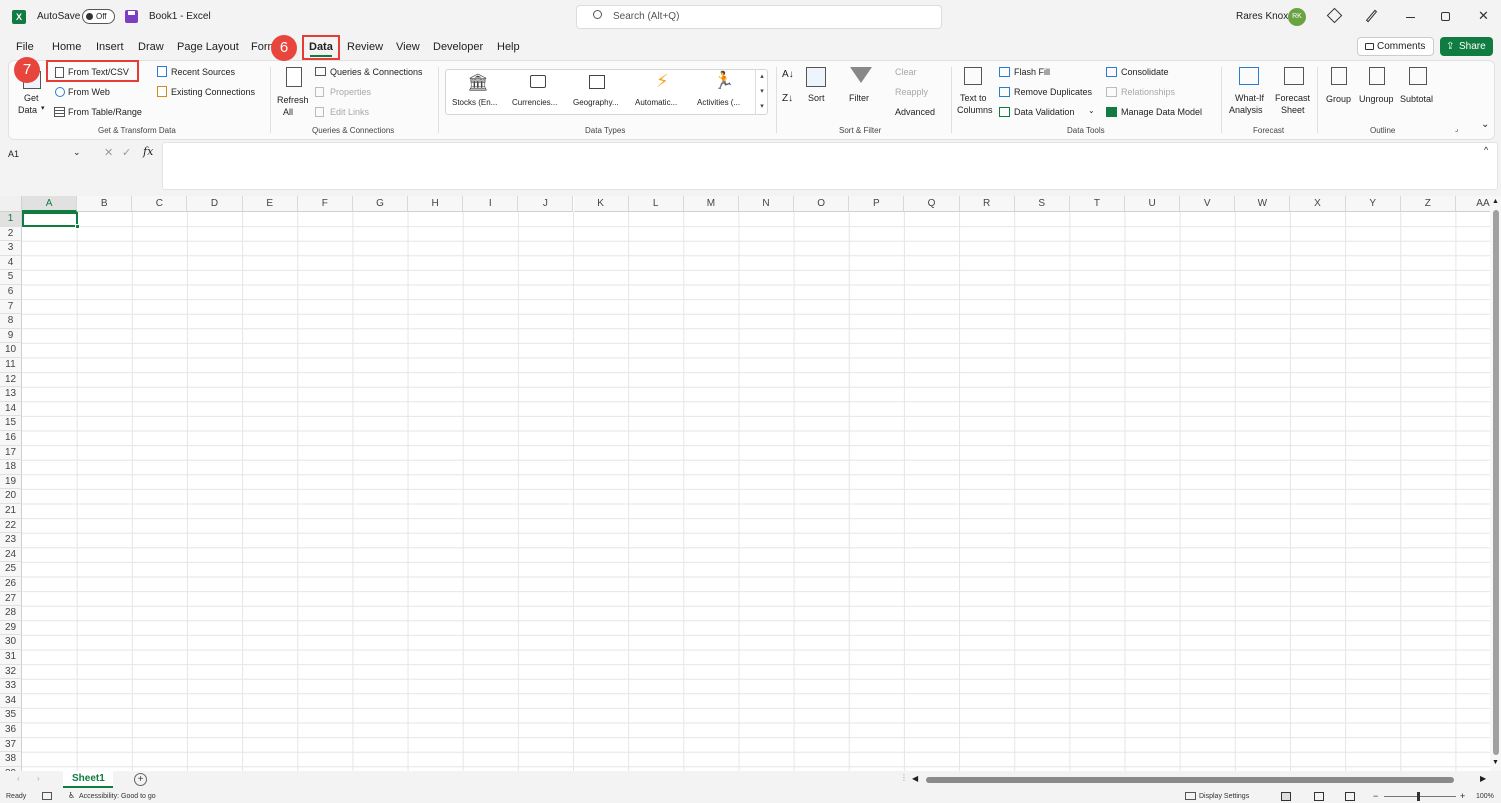 The image size is (1501, 803). What do you see at coordinates (1208, 204) in the screenshot?
I see `column-header: V` at bounding box center [1208, 204].